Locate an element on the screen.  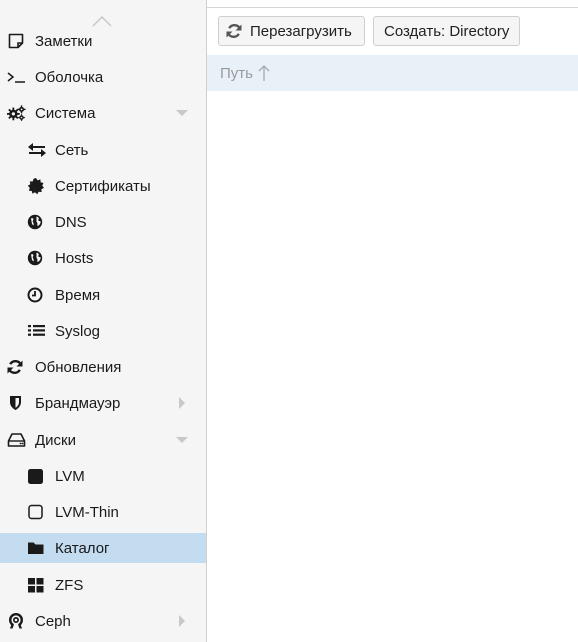
sidebar-item-shell: Оболочка is located at coordinates (103, 77).